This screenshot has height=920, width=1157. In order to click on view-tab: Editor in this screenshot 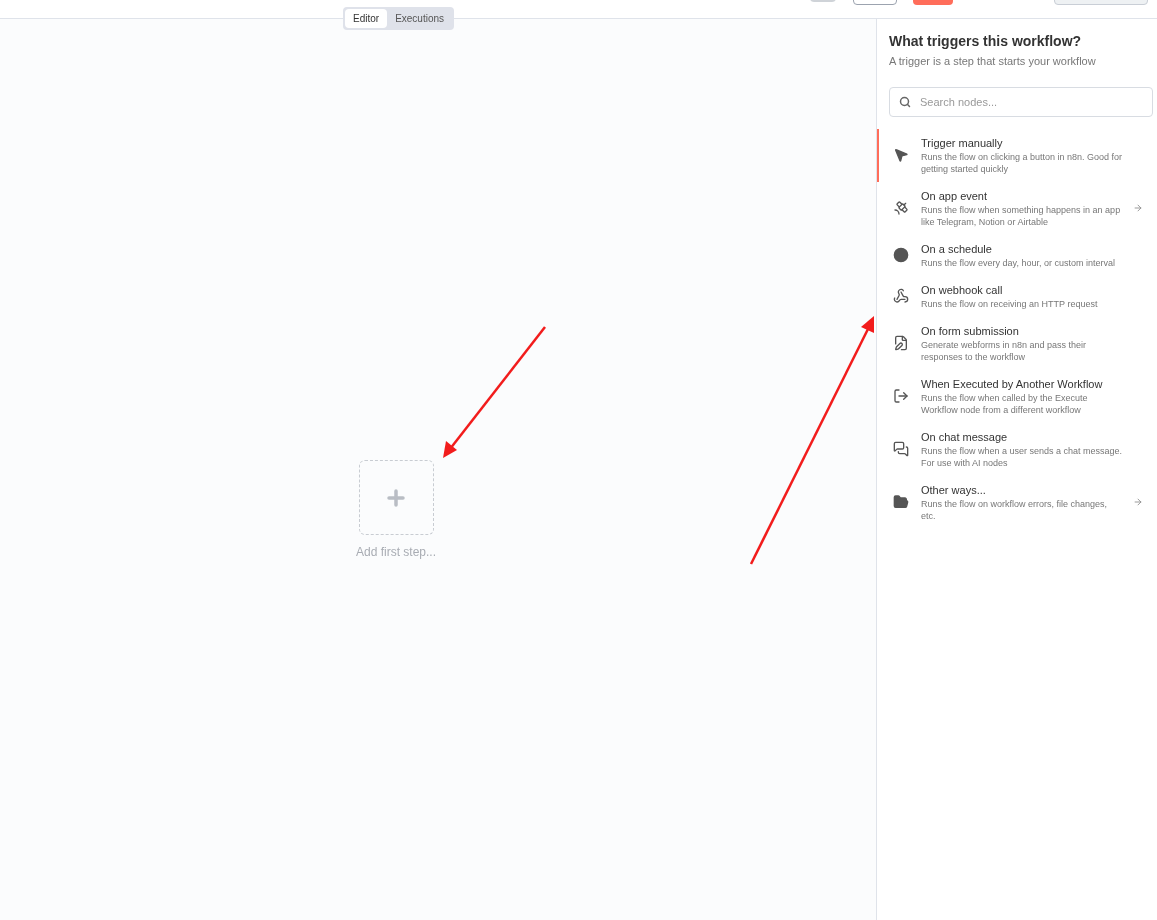, I will do `click(366, 18)`.